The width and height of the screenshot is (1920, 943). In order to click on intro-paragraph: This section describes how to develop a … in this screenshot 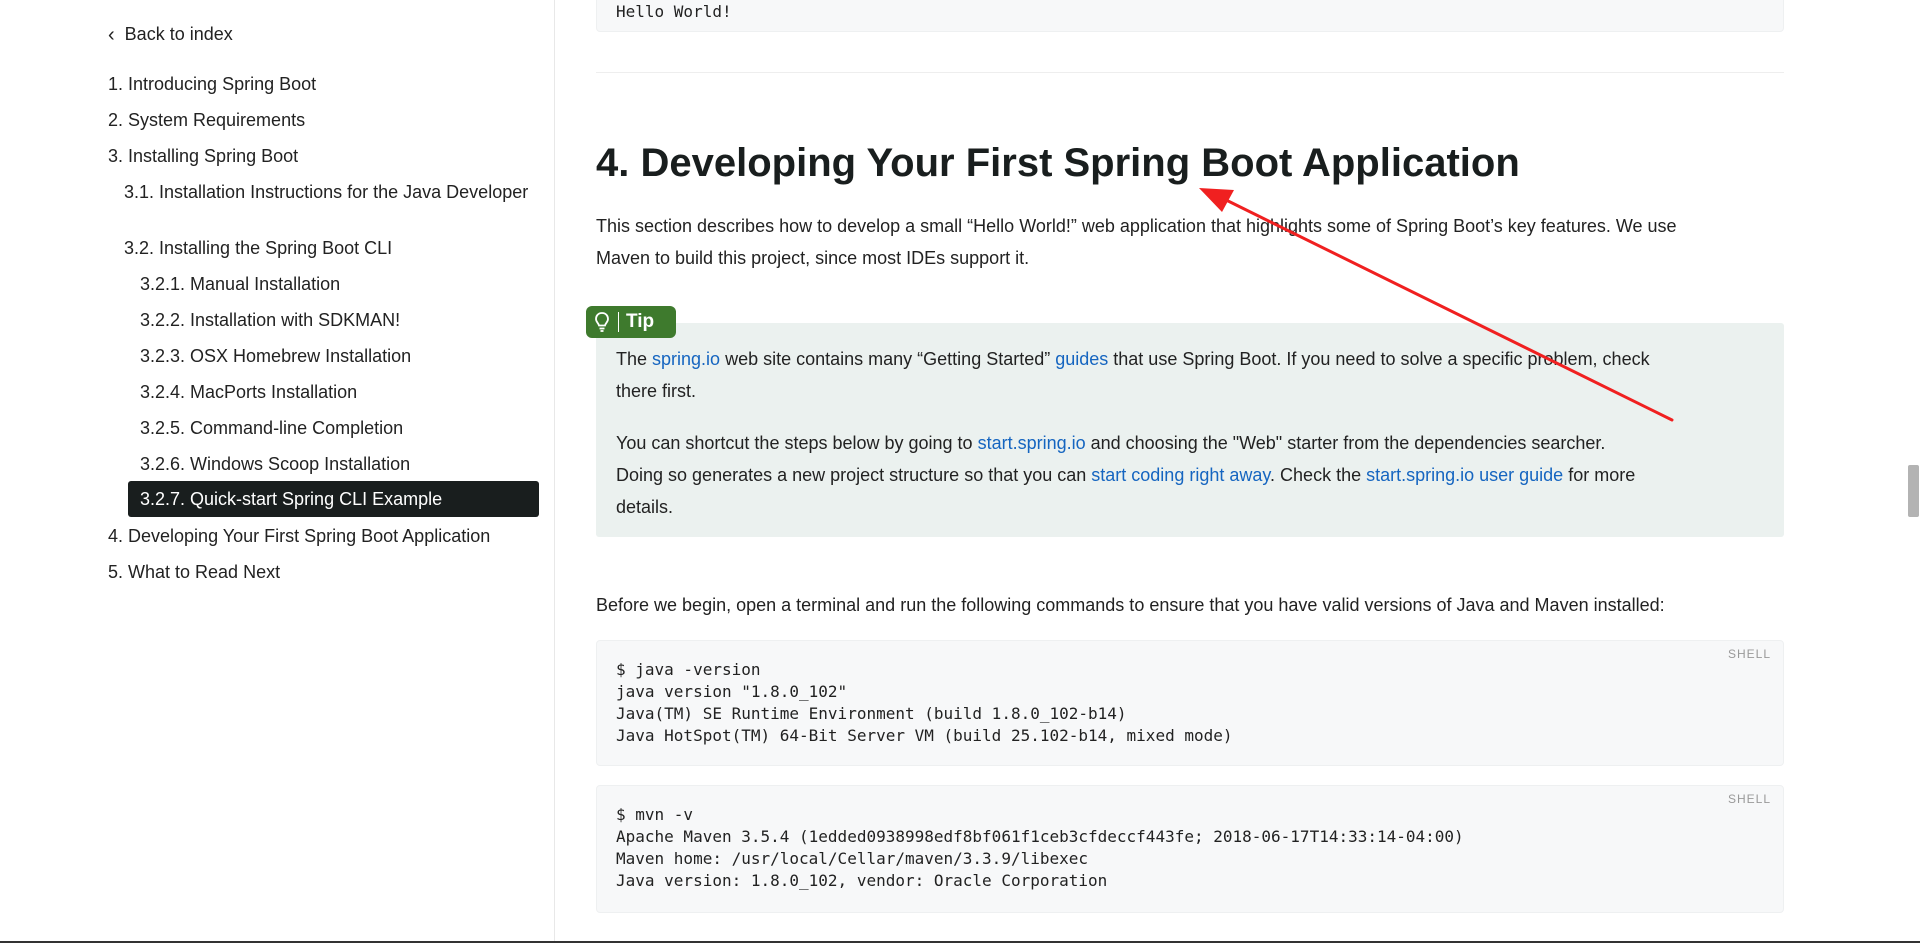, I will do `click(1191, 242)`.